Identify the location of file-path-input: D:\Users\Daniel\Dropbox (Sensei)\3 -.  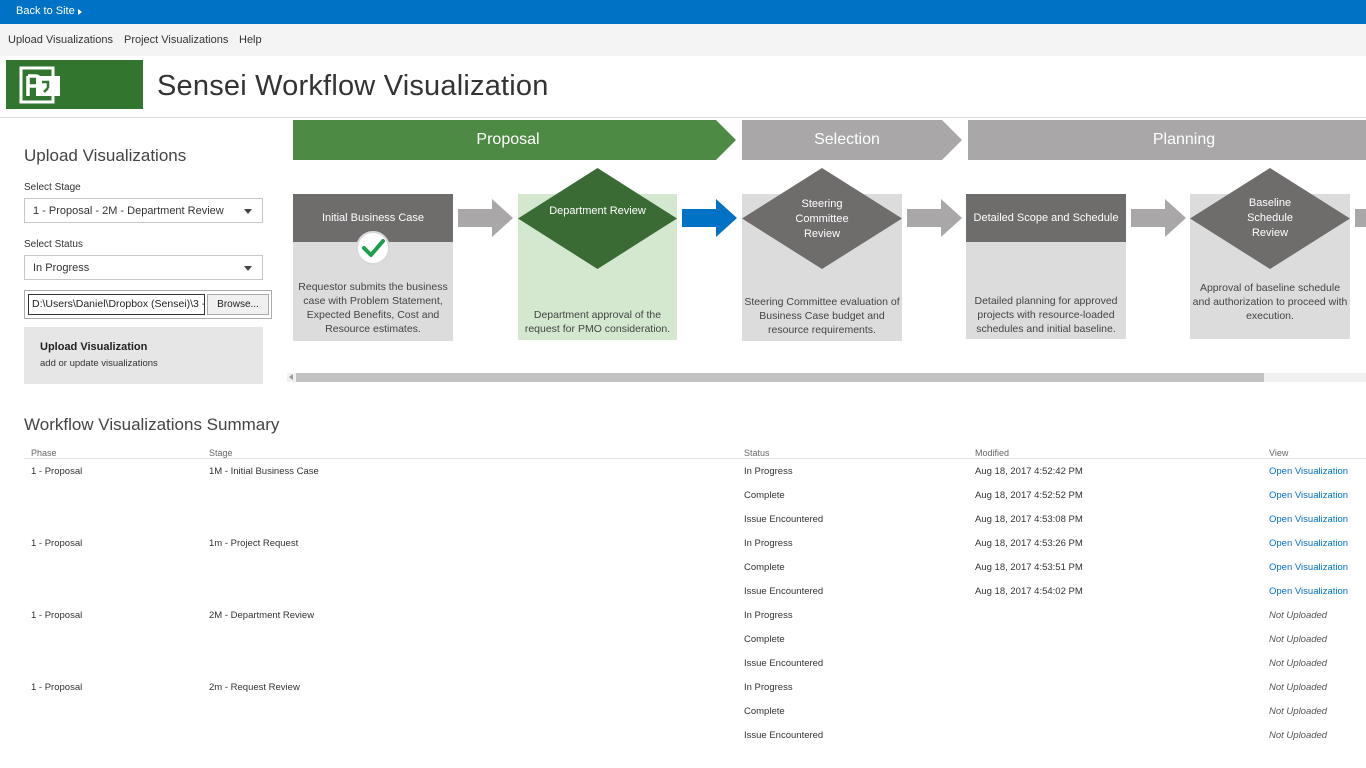
(116, 304).